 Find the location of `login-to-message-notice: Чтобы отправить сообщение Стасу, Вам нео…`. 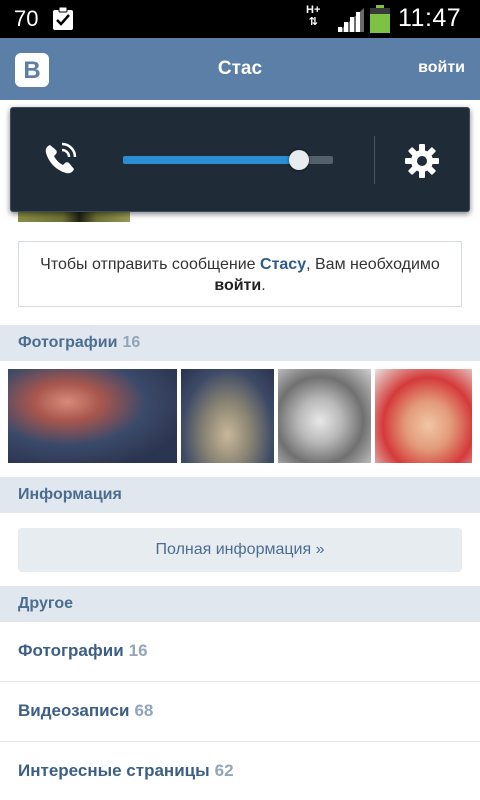

login-to-message-notice: Чтобы отправить сообщение Стасу, Вам нео… is located at coordinates (240, 274).